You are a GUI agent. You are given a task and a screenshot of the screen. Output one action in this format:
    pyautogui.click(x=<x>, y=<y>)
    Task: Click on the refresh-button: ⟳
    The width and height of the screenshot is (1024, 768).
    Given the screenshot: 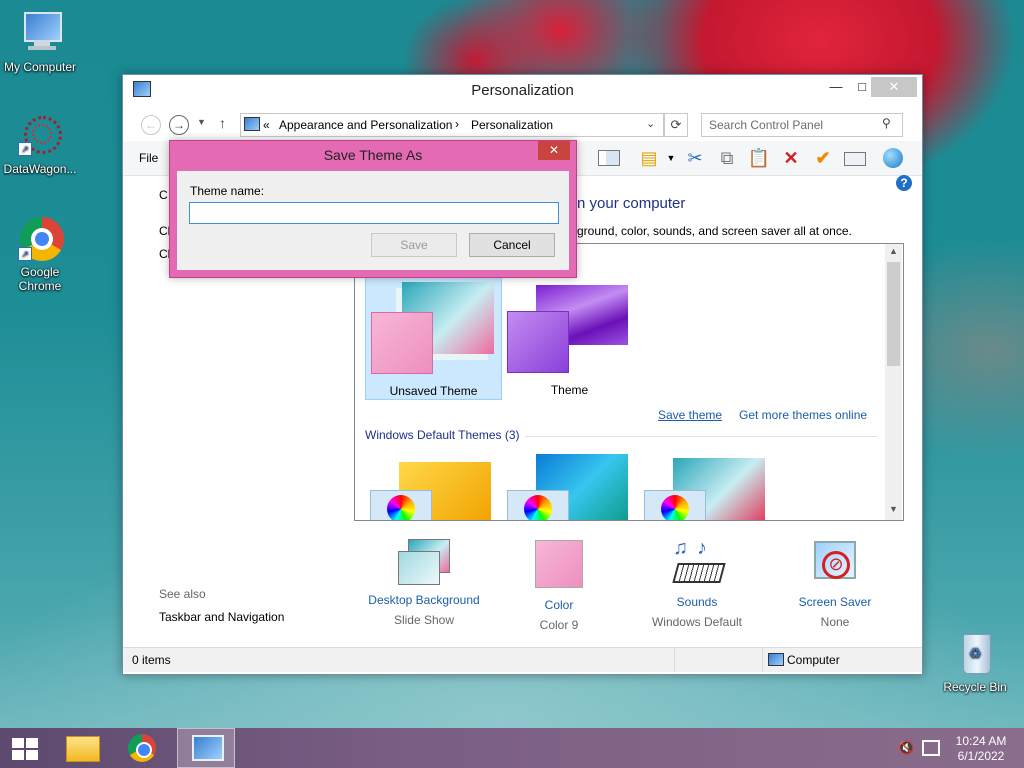 What is the action you would take?
    pyautogui.click(x=676, y=125)
    